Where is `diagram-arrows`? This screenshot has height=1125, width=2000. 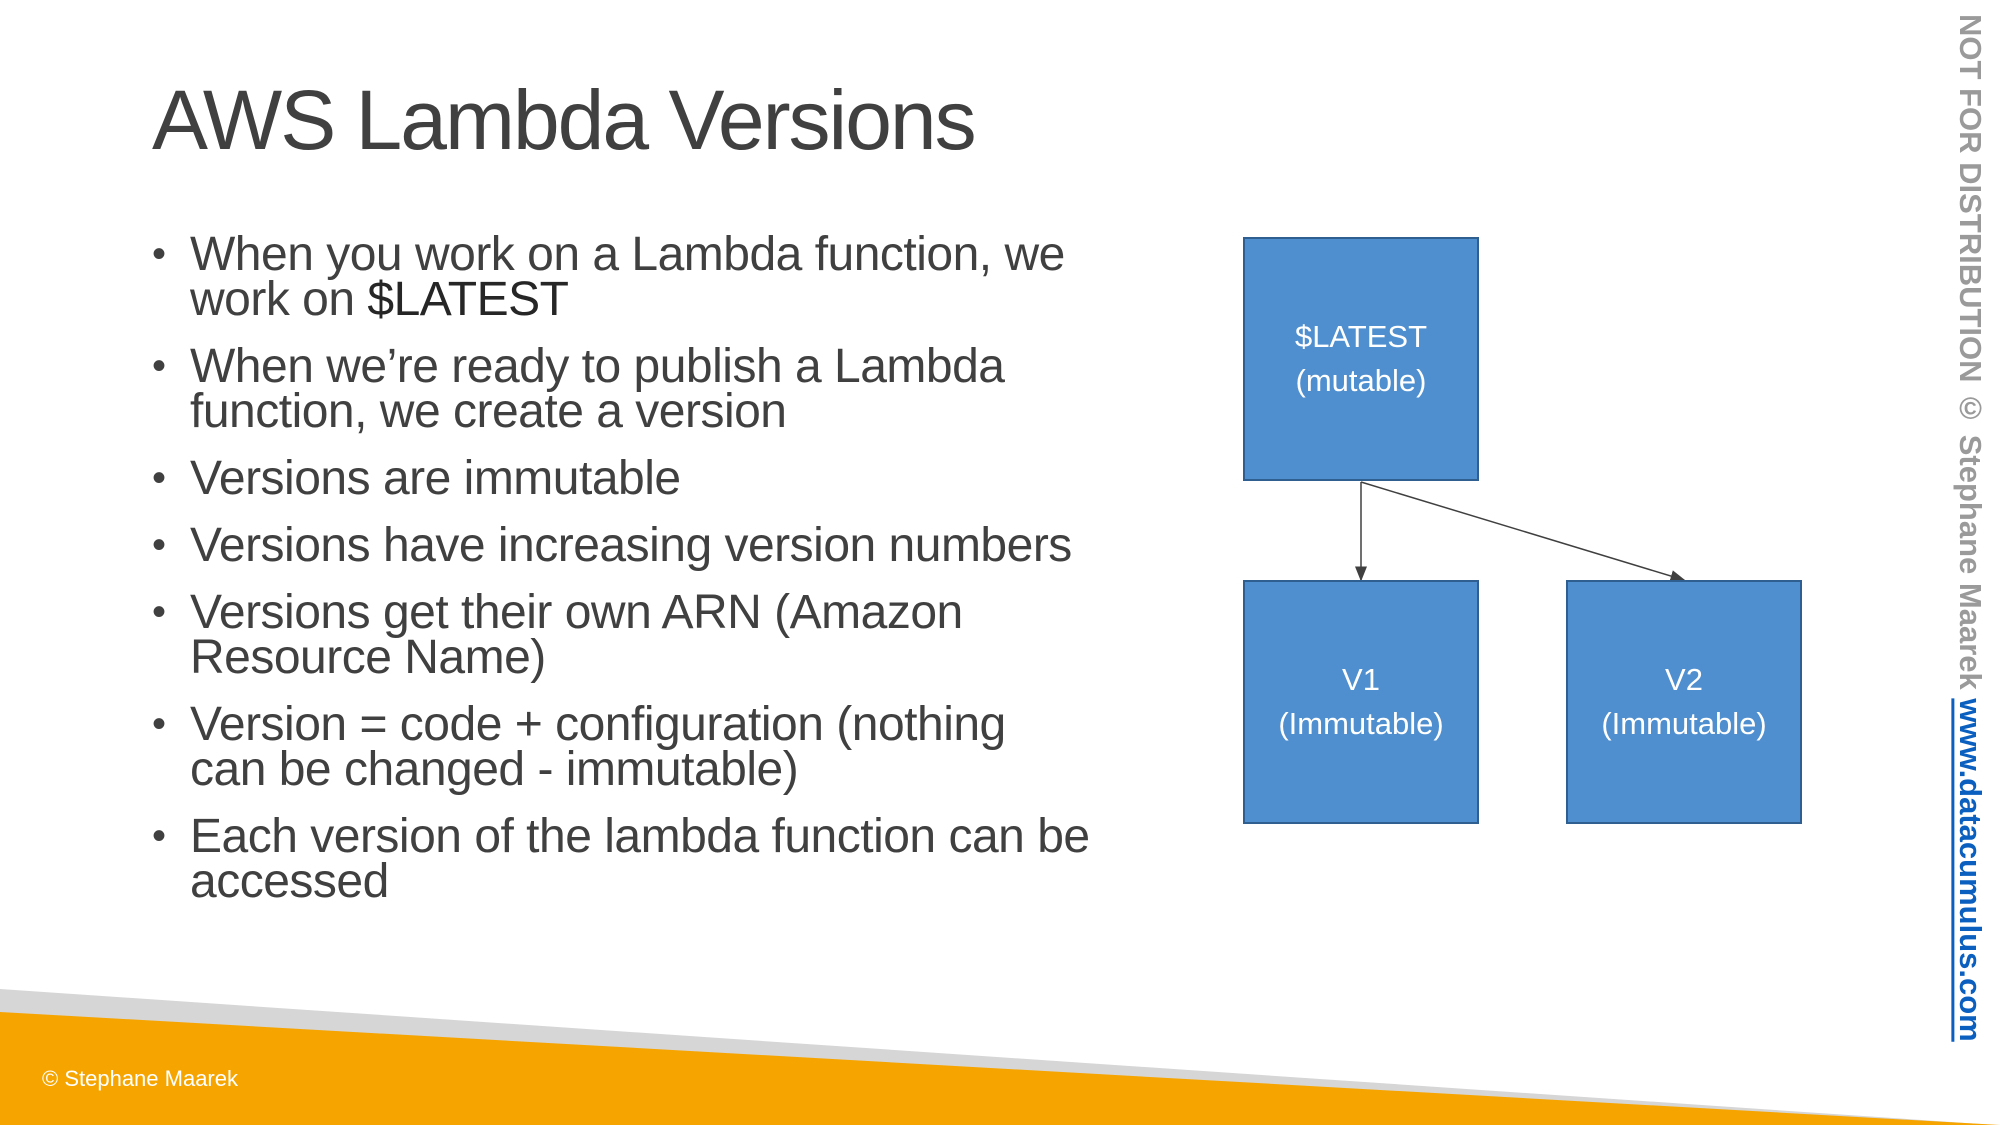
diagram-arrows is located at coordinates (1520, 531).